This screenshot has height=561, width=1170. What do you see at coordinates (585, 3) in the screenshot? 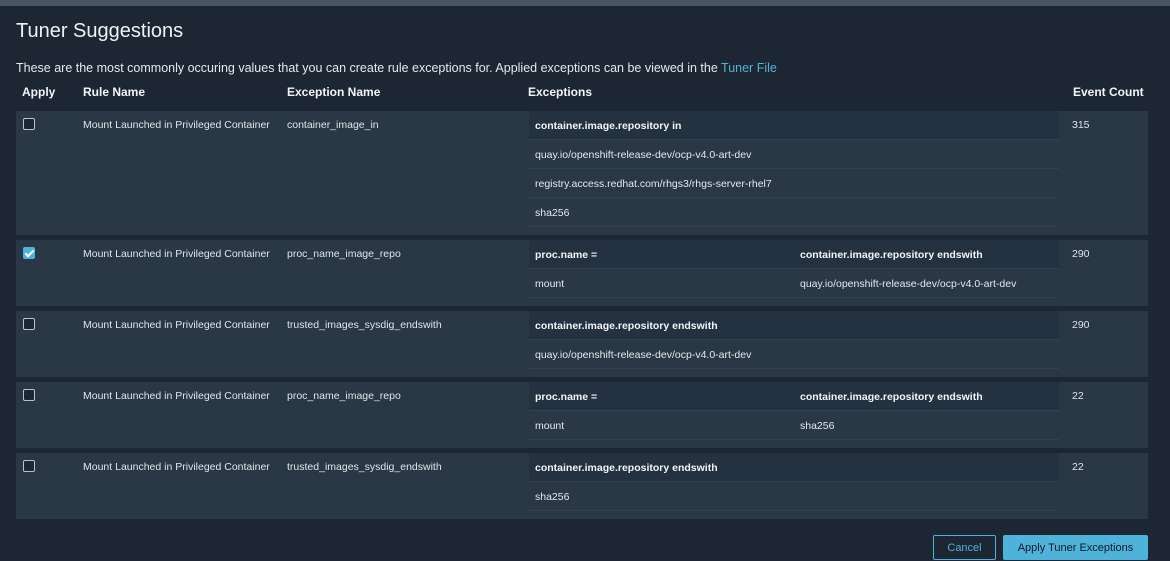
I see `top-bar` at bounding box center [585, 3].